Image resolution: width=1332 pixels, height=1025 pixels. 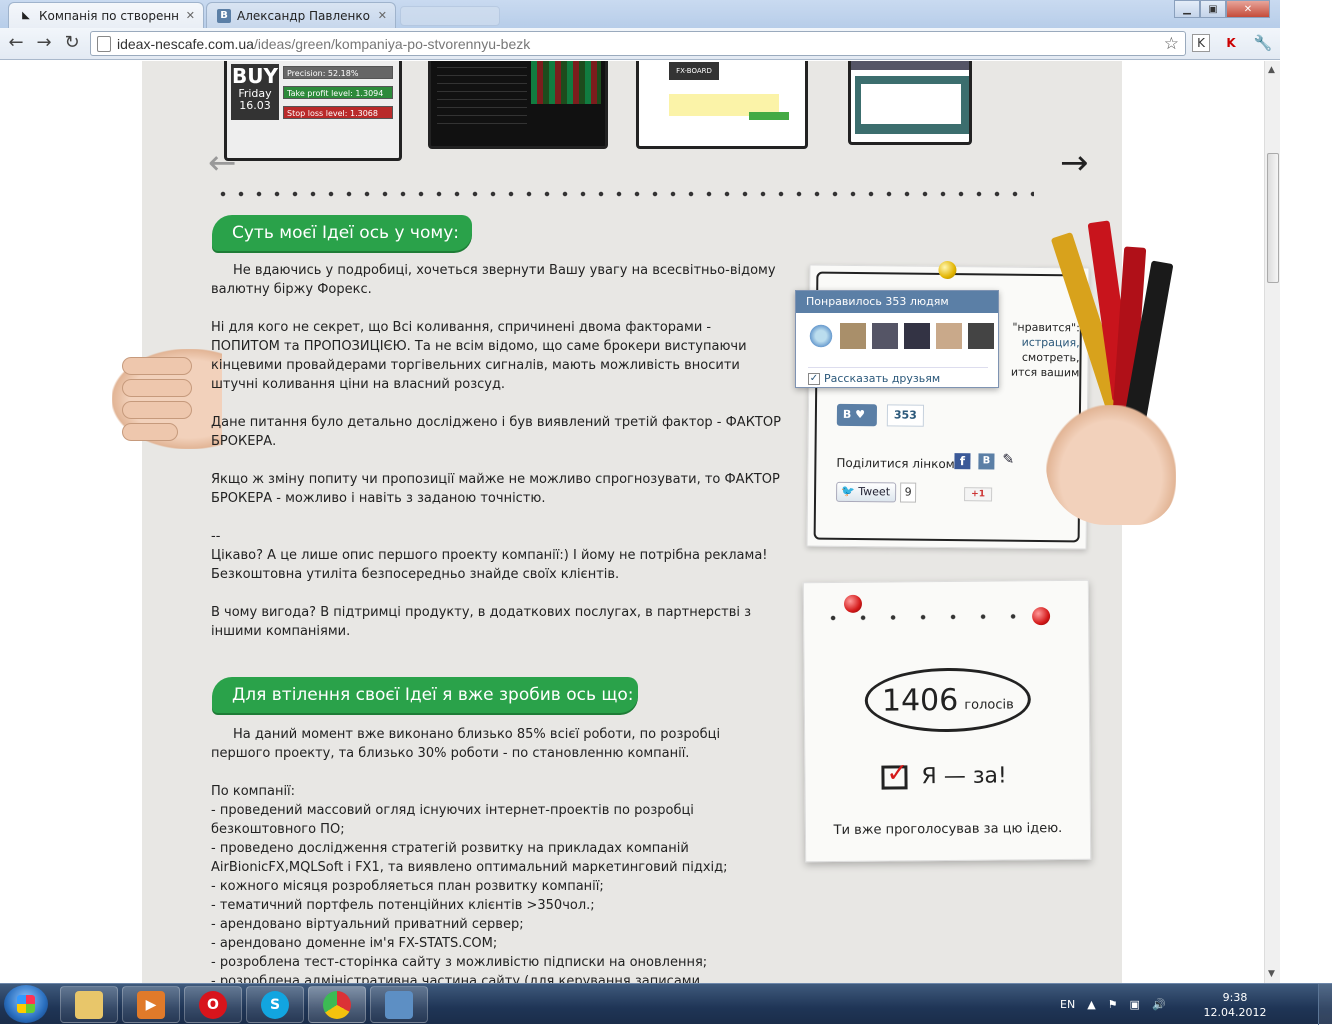 I want to click on minimize-button: ▁, so click(x=1187, y=9).